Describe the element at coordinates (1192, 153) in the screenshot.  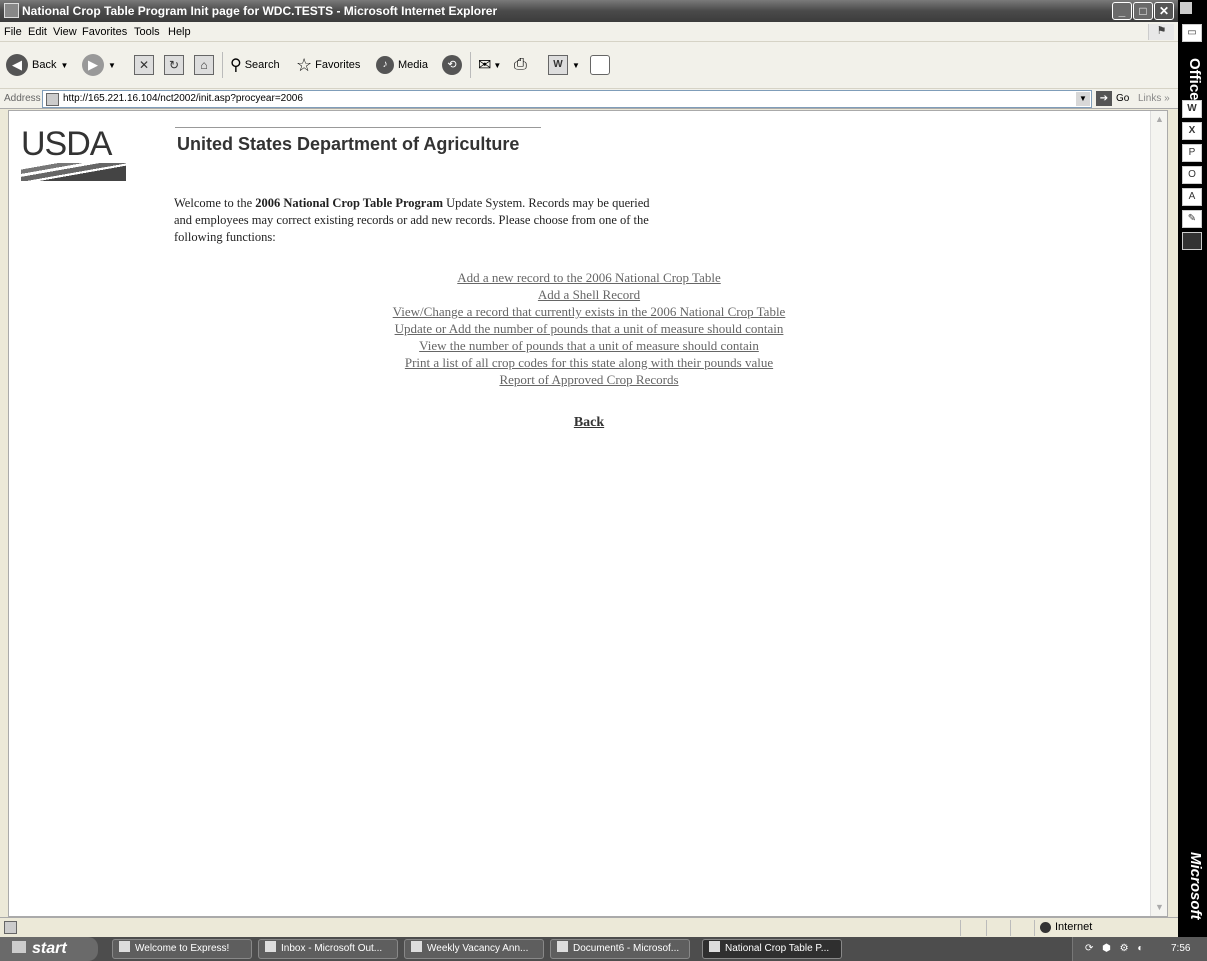
I see `powerpoint-icon: P` at that location.